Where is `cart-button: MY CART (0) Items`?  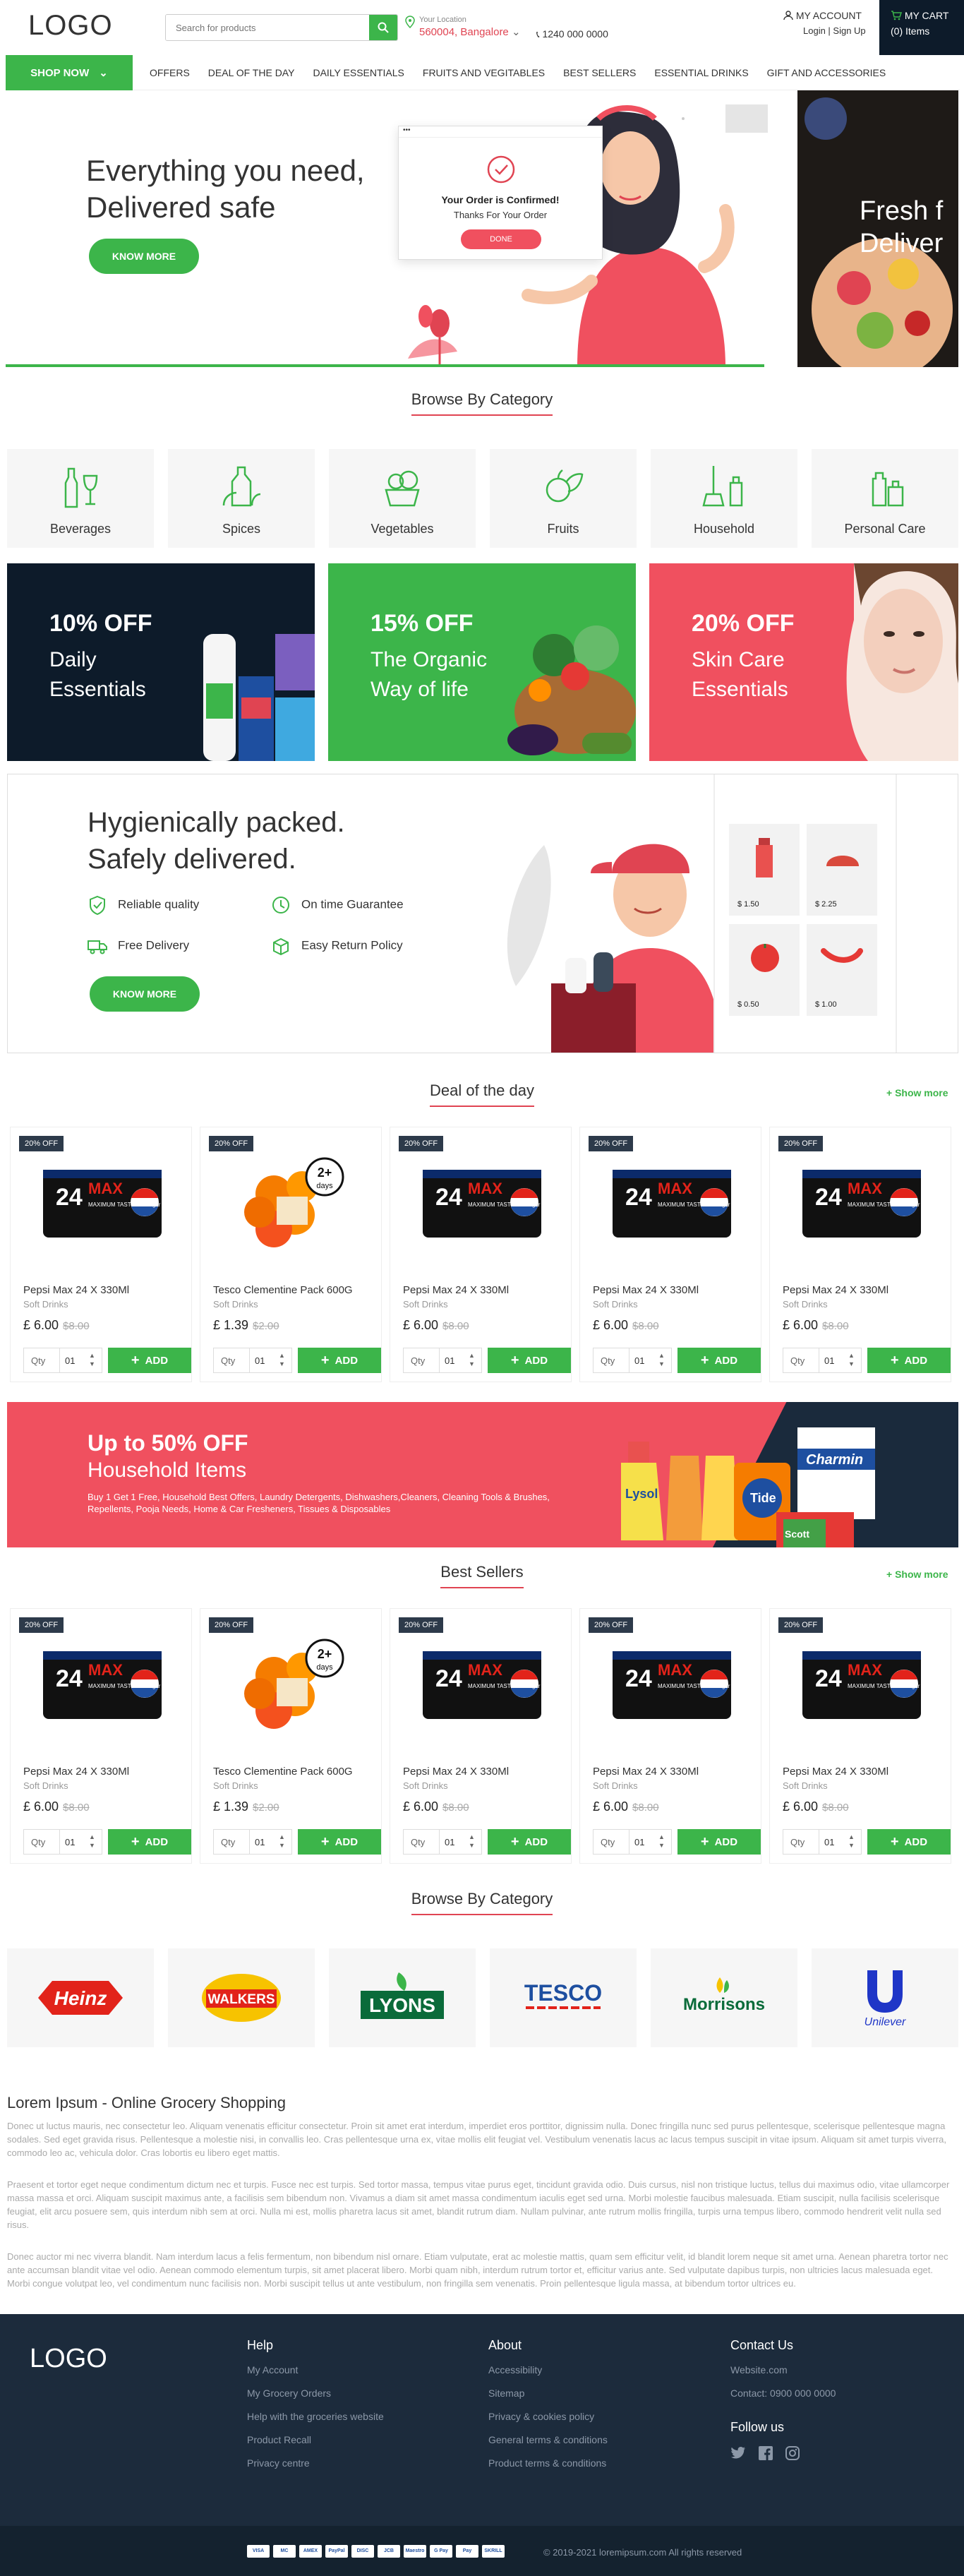 cart-button: MY CART (0) Items is located at coordinates (922, 27).